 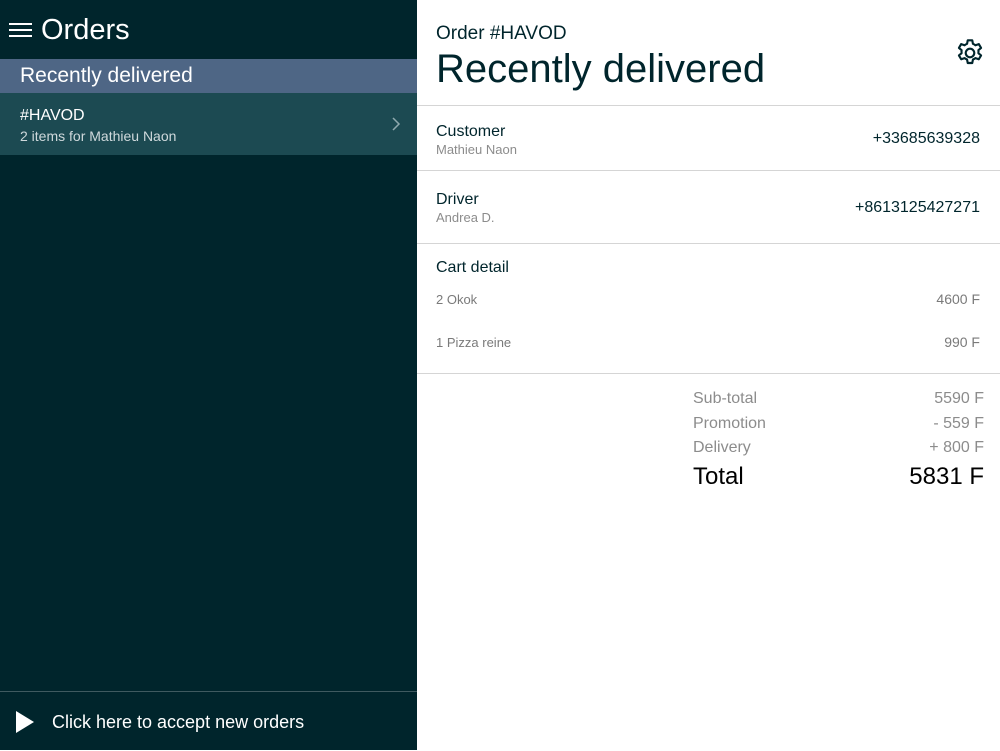 I want to click on section-header: Recently delivered, so click(x=208, y=76).